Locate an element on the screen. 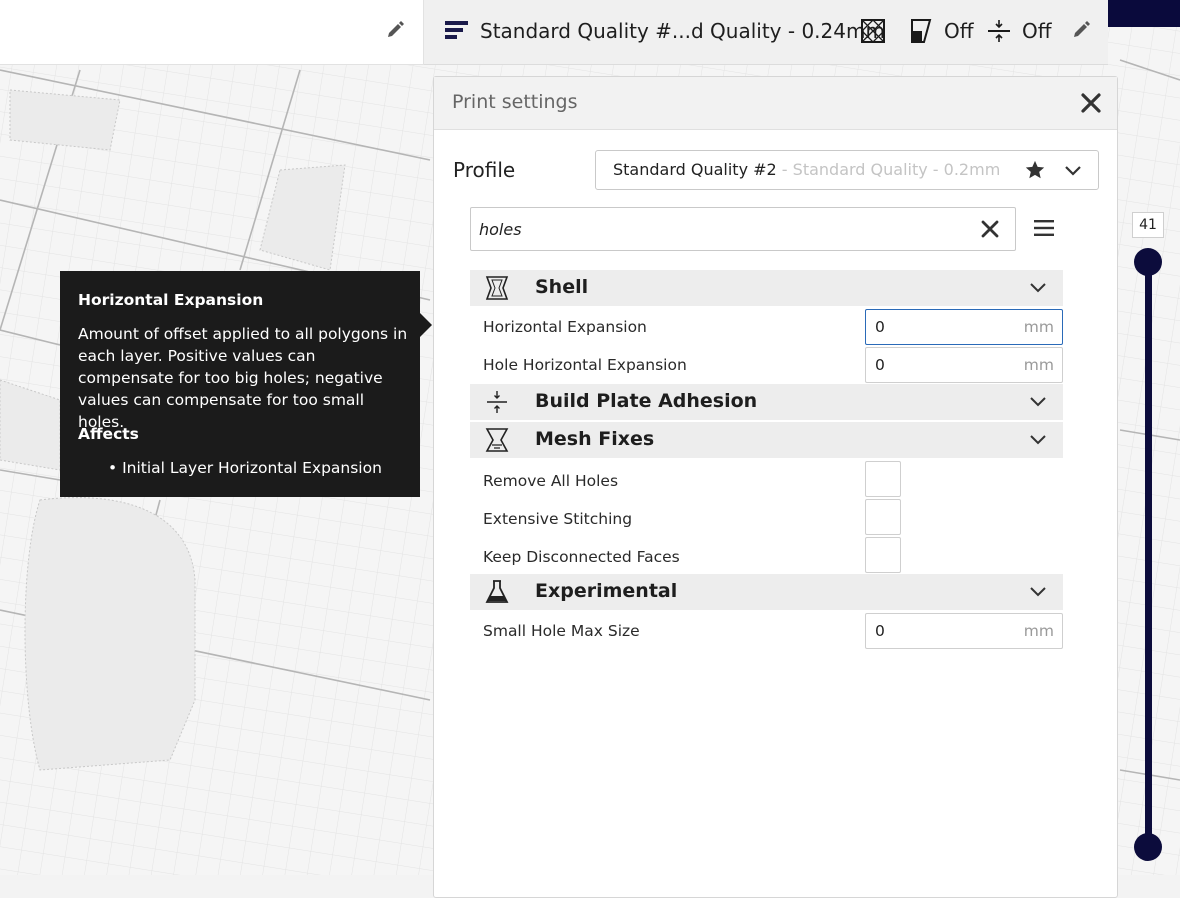 Image resolution: width=1180 pixels, height=898 pixels. remove-all-holes-checkbox is located at coordinates (883, 479).